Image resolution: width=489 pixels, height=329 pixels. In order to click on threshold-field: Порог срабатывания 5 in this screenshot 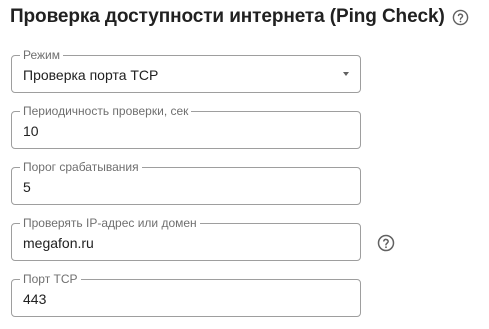, I will do `click(186, 182)`.